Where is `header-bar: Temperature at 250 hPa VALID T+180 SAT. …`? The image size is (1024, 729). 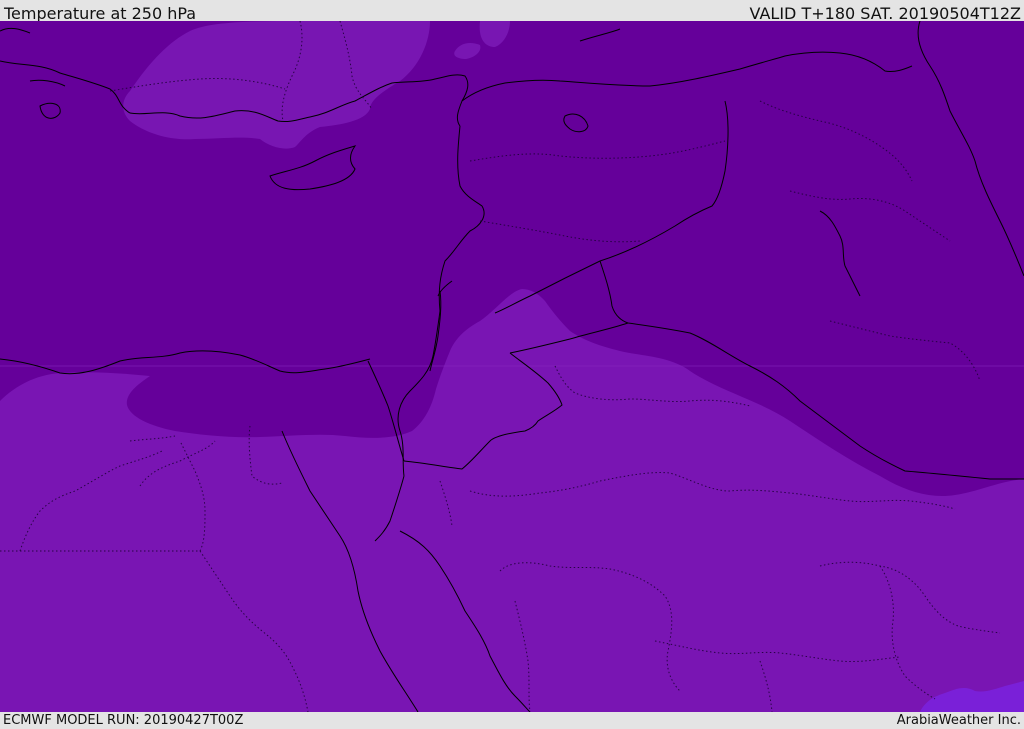
header-bar: Temperature at 250 hPa VALID T+180 SAT. … is located at coordinates (512, 11).